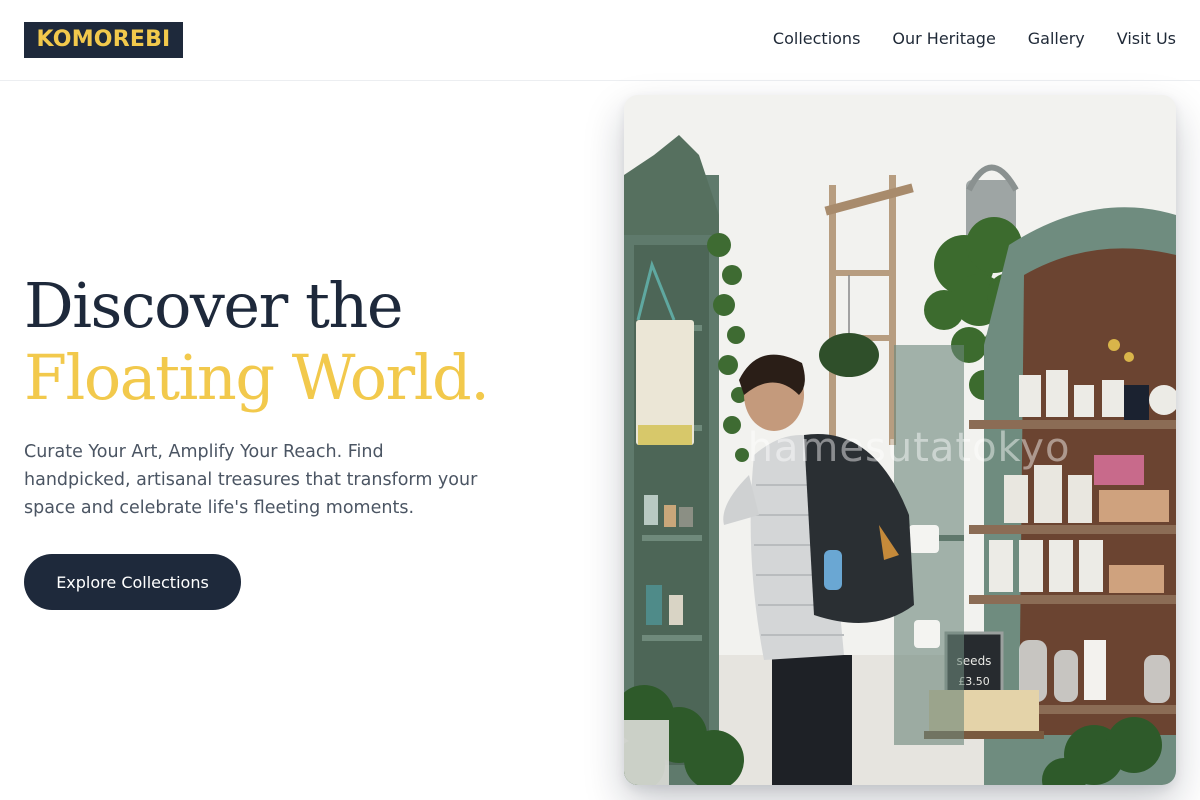 This screenshot has width=1200, height=800. Describe the element at coordinates (1056, 39) in the screenshot. I see `nav-link-gallery: Gallery` at that location.